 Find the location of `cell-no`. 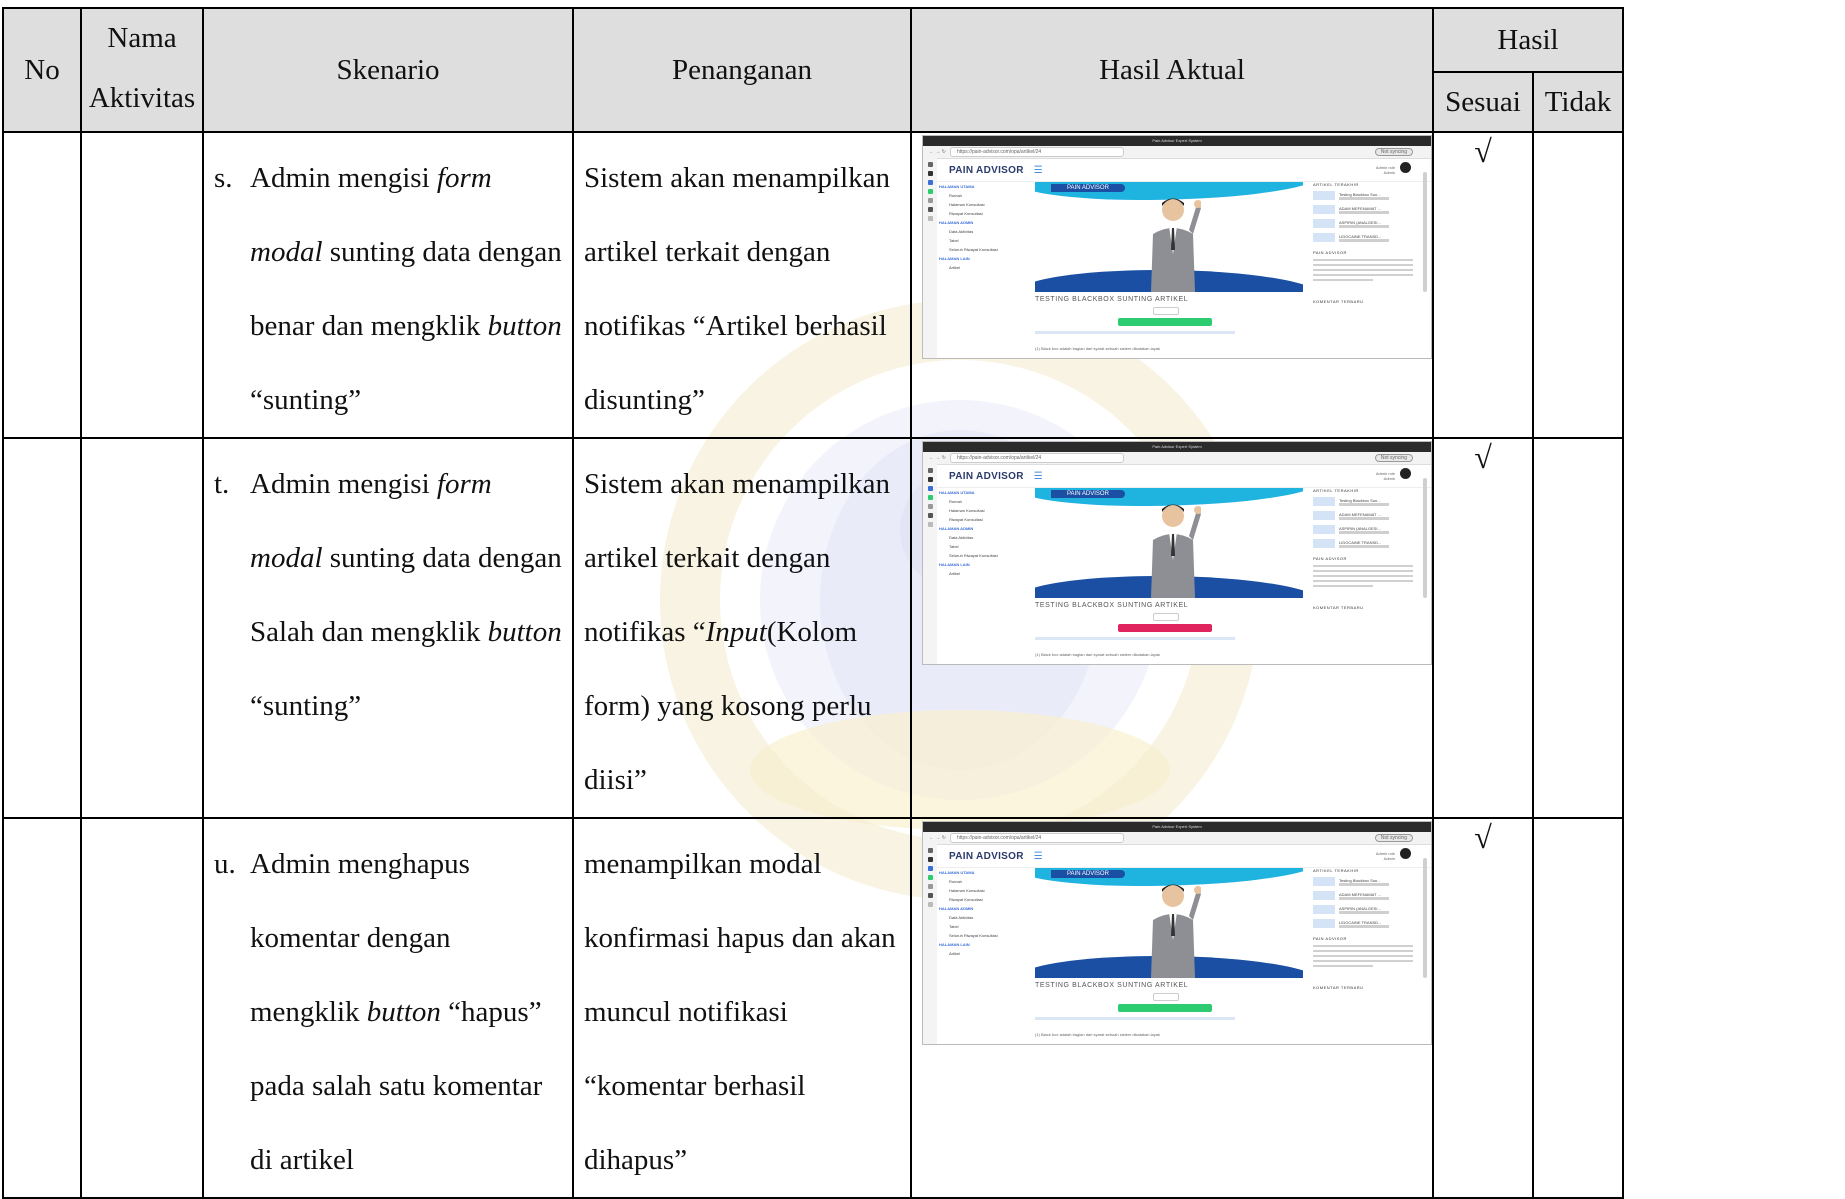

cell-no is located at coordinates (42, 285).